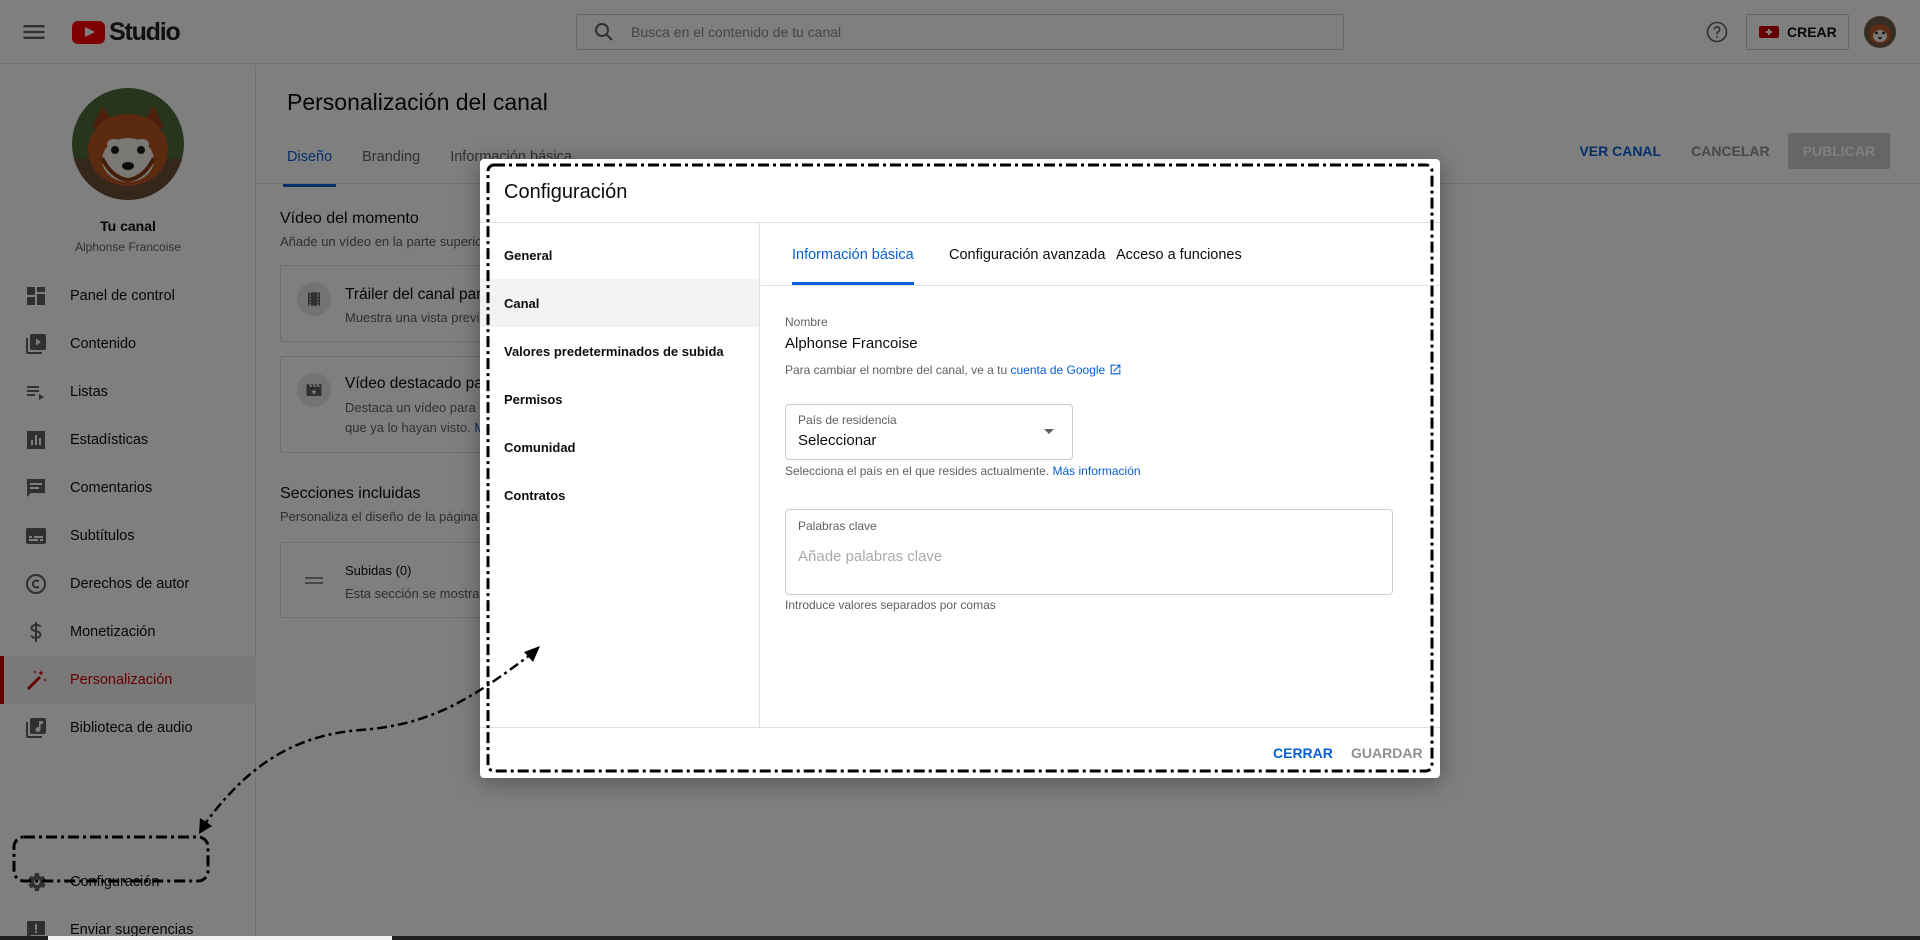 This screenshot has width=1920, height=940. I want to click on bottom-strip-segment, so click(220, 938).